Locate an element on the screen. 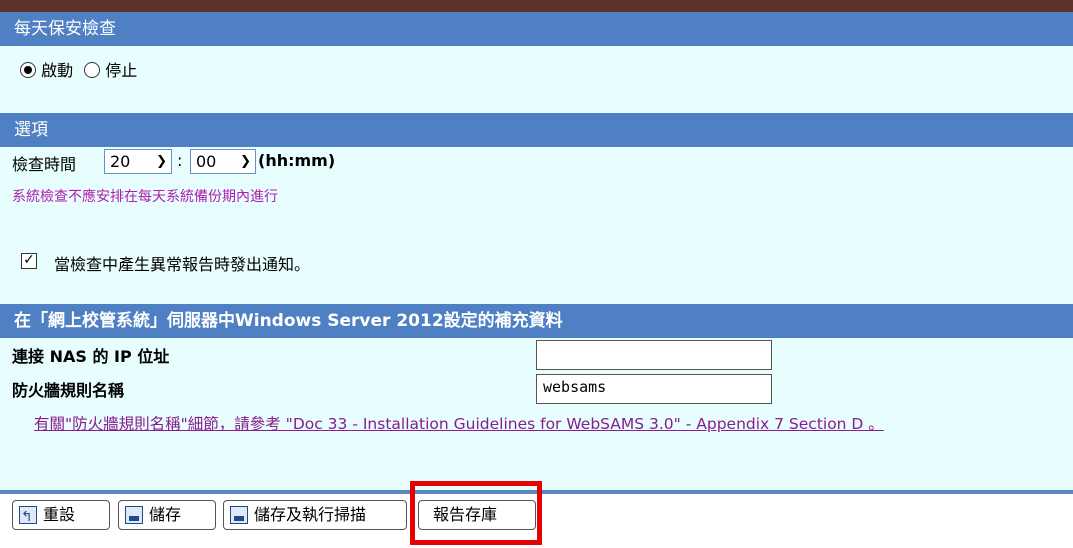  save-and-scan-label: 儲存及執行掃描 is located at coordinates (310, 514).